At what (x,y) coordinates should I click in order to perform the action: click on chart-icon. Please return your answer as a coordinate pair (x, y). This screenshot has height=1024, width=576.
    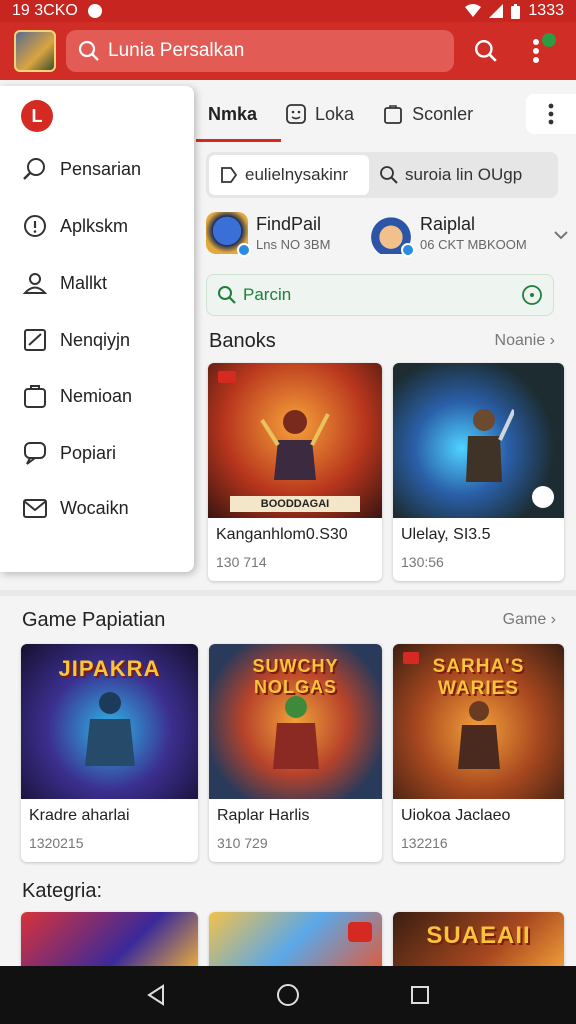
    Looking at the image, I should click on (35, 340).